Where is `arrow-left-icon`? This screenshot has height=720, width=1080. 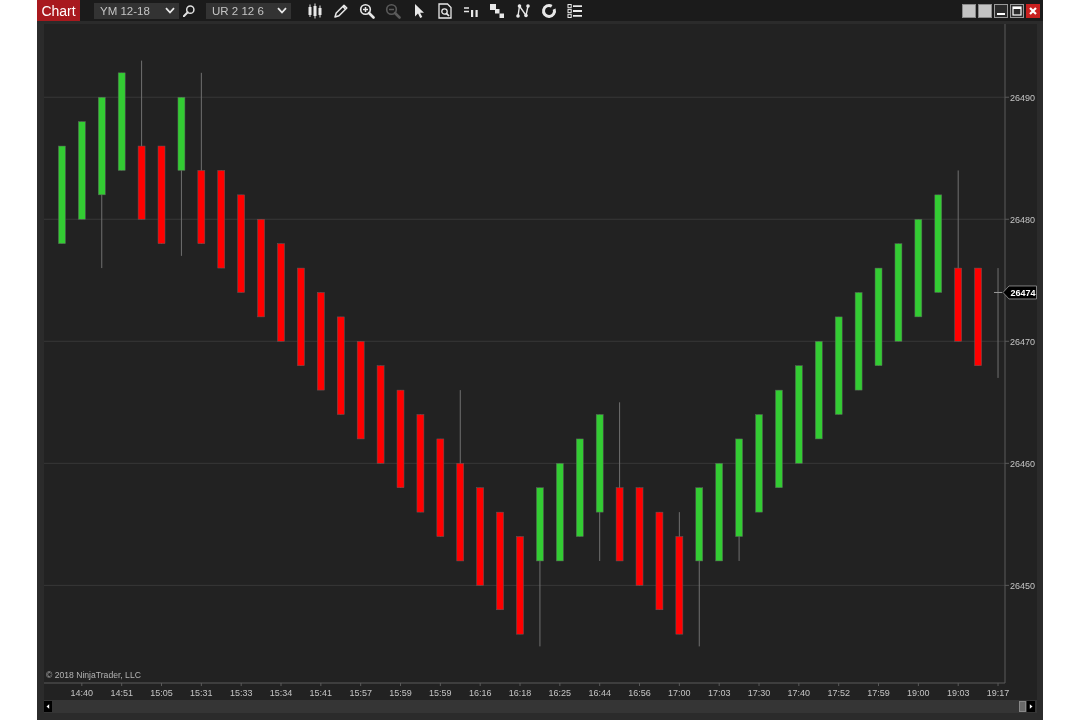
arrow-left-icon is located at coordinates (48, 706).